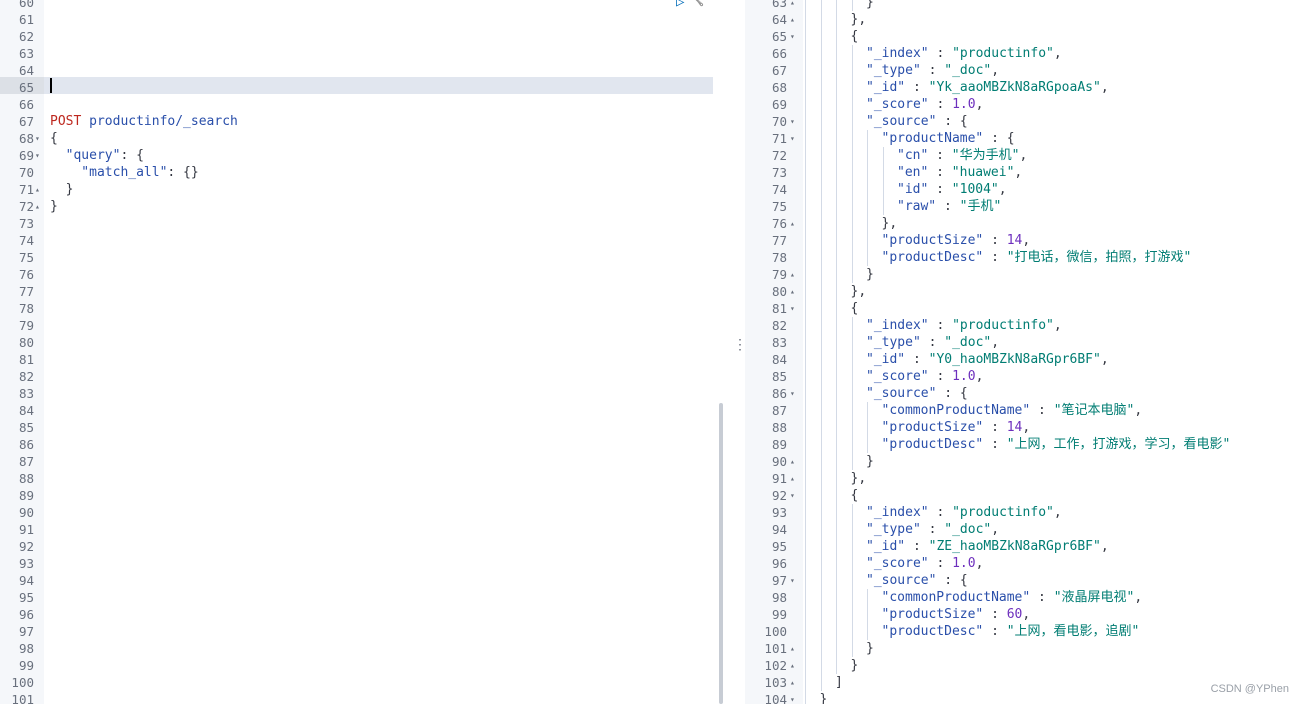 Image resolution: width=1303 pixels, height=704 pixels. I want to click on code-line: 94 "_type" : "_doc",, so click(1024, 529).